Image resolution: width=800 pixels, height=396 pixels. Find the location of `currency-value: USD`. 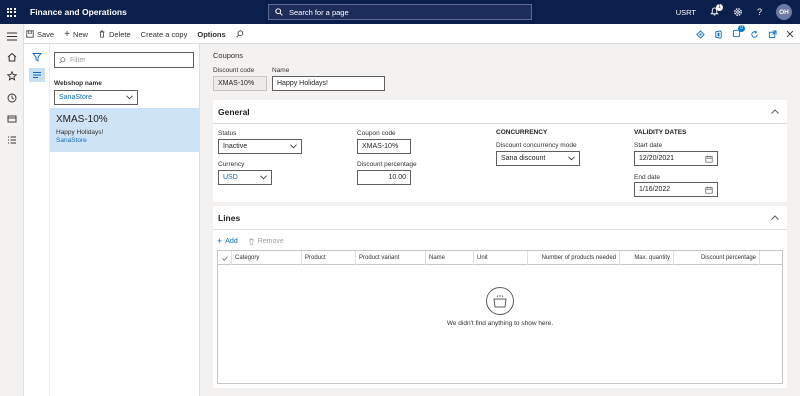

currency-value: USD is located at coordinates (230, 177).